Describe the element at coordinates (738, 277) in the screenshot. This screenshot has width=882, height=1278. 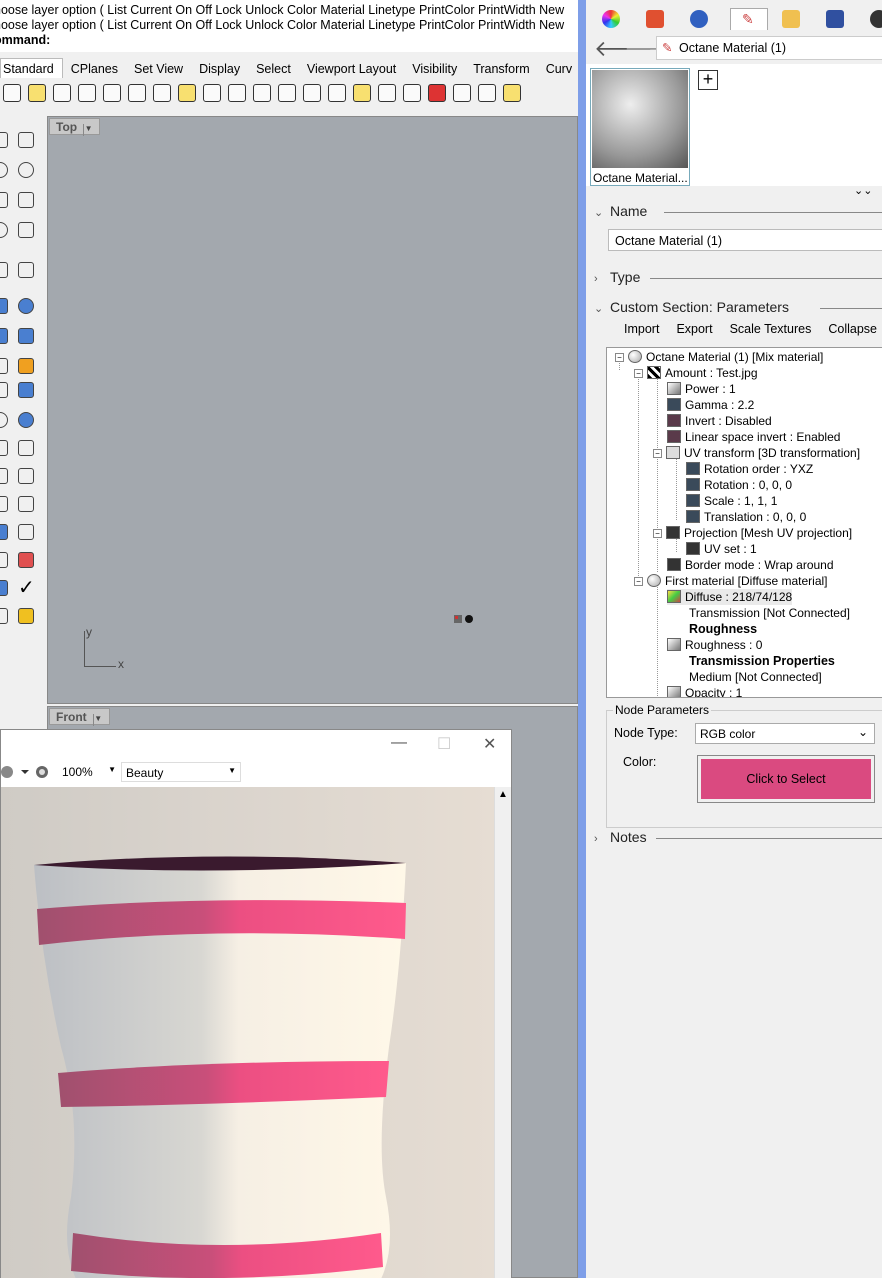
I see `section-type-header: › Type` at that location.